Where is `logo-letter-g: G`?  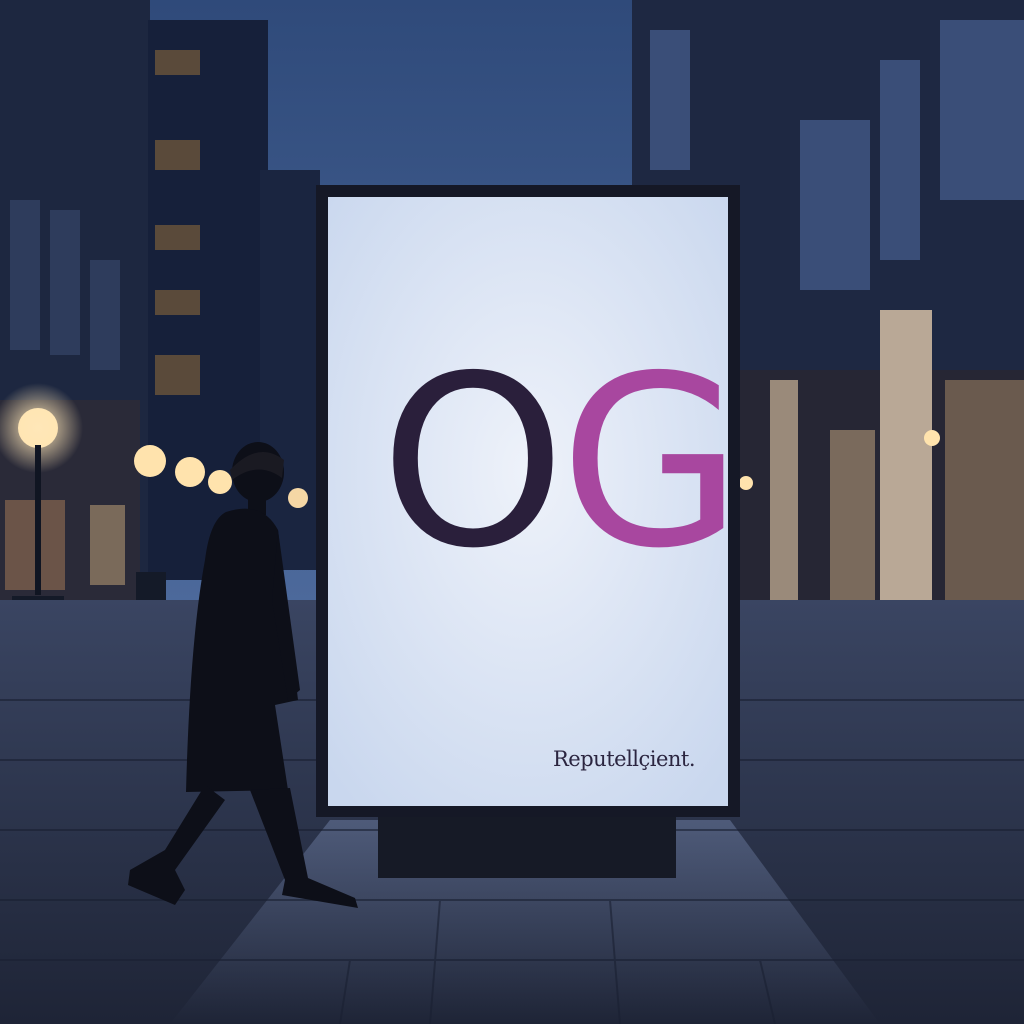
logo-letter-g: G is located at coordinates (651, 462).